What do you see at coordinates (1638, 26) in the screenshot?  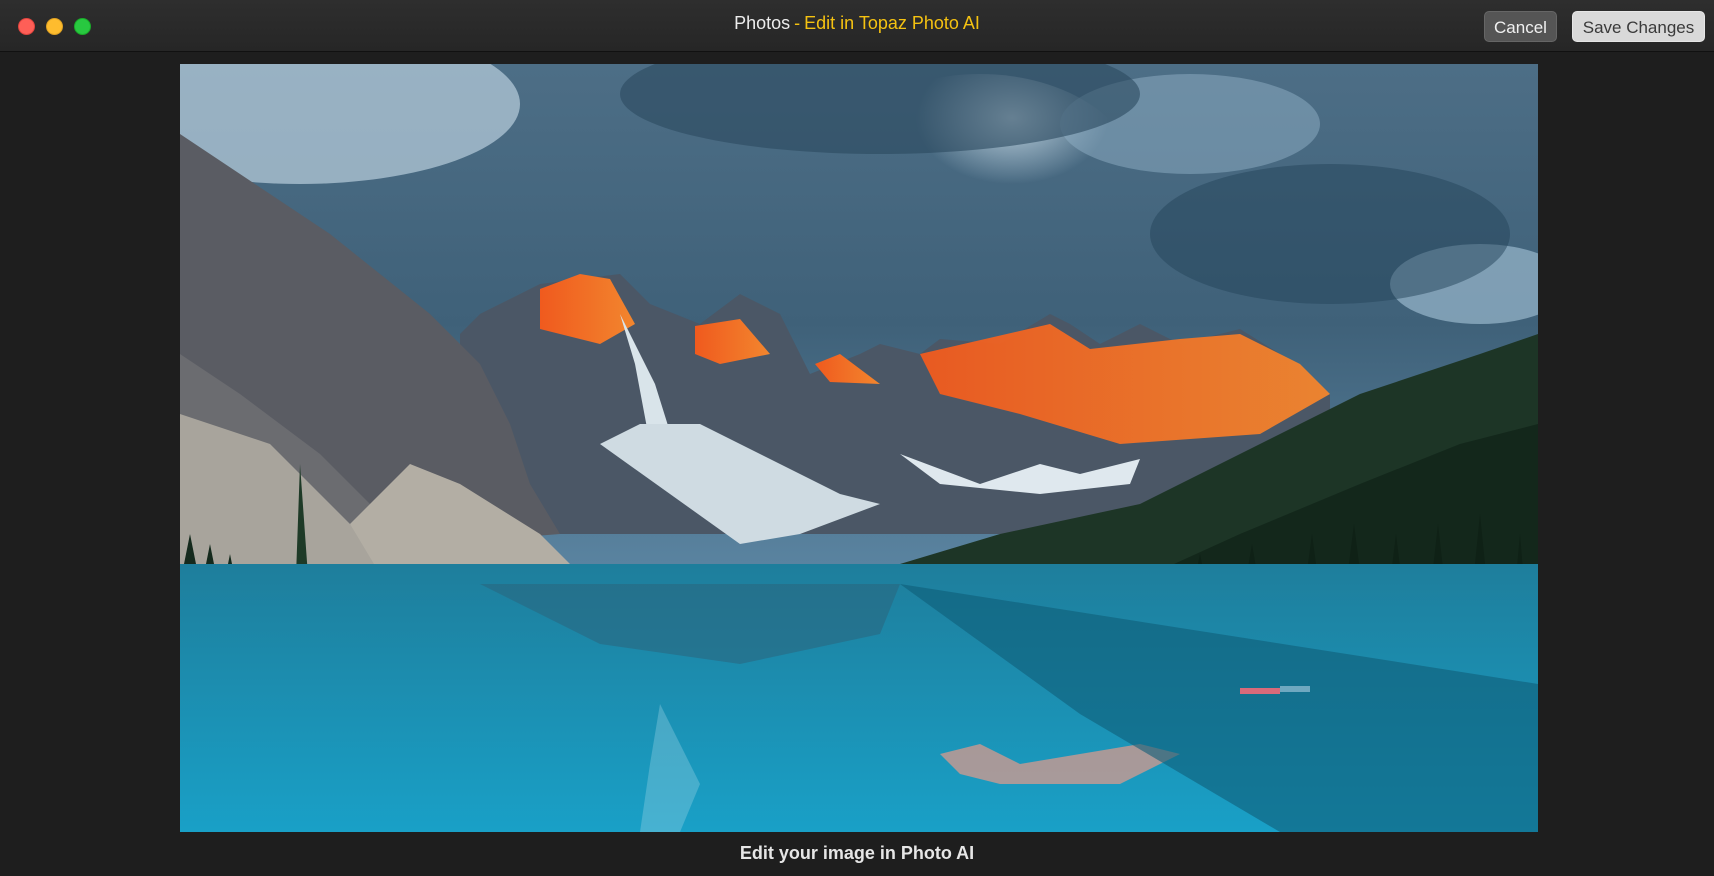 I see `save-changes-button: Save Changes` at bounding box center [1638, 26].